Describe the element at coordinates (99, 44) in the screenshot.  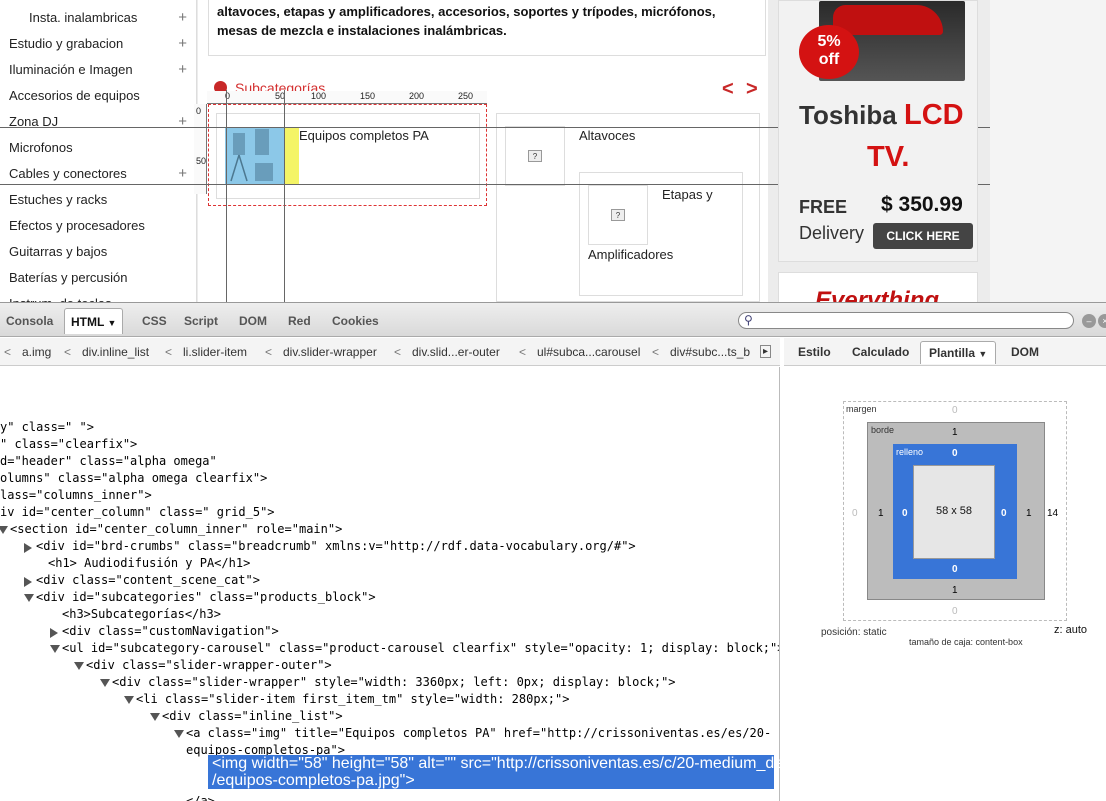
I see `sidebar-item-estudio: Estudio y grabacion +` at that location.